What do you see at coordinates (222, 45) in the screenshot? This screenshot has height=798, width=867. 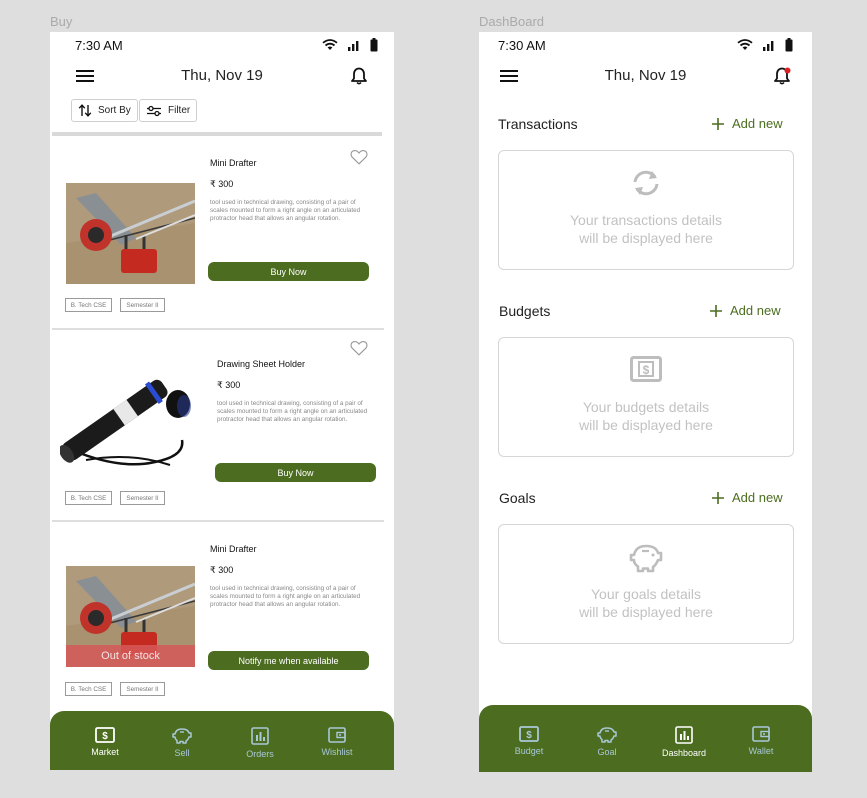 I see `status-bar: 7:30 AM` at bounding box center [222, 45].